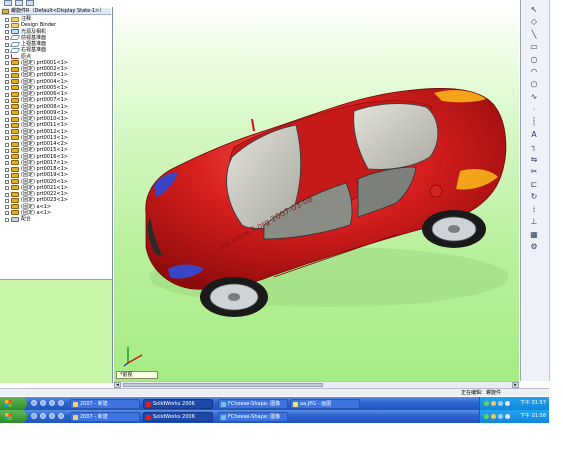 This screenshot has height=450, width=563. I want to click on pattern-icon: ⁞, so click(534, 209).